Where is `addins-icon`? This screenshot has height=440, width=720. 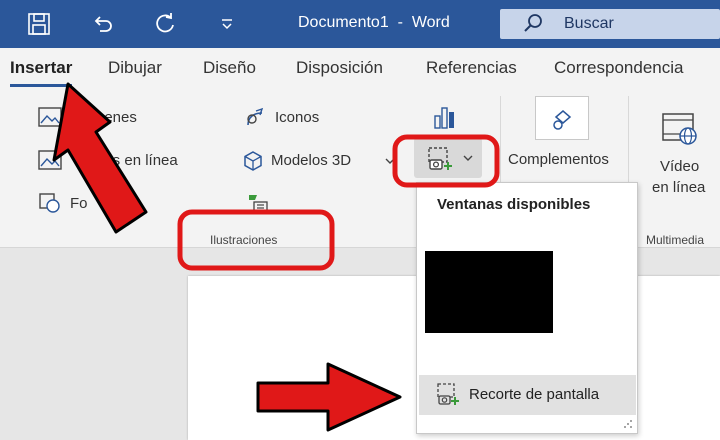 addins-icon is located at coordinates (562, 120).